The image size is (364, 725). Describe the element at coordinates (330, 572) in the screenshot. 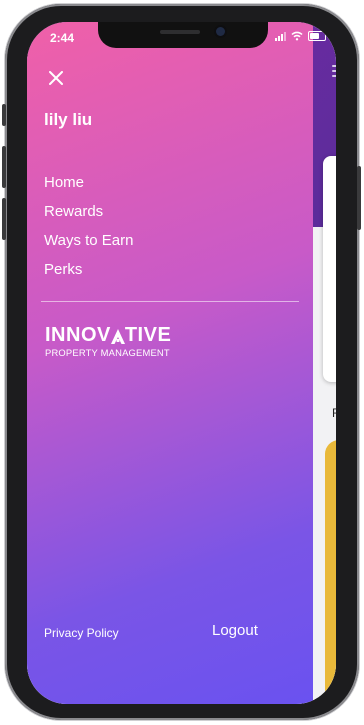

I see `background-app-yellow-card` at that location.